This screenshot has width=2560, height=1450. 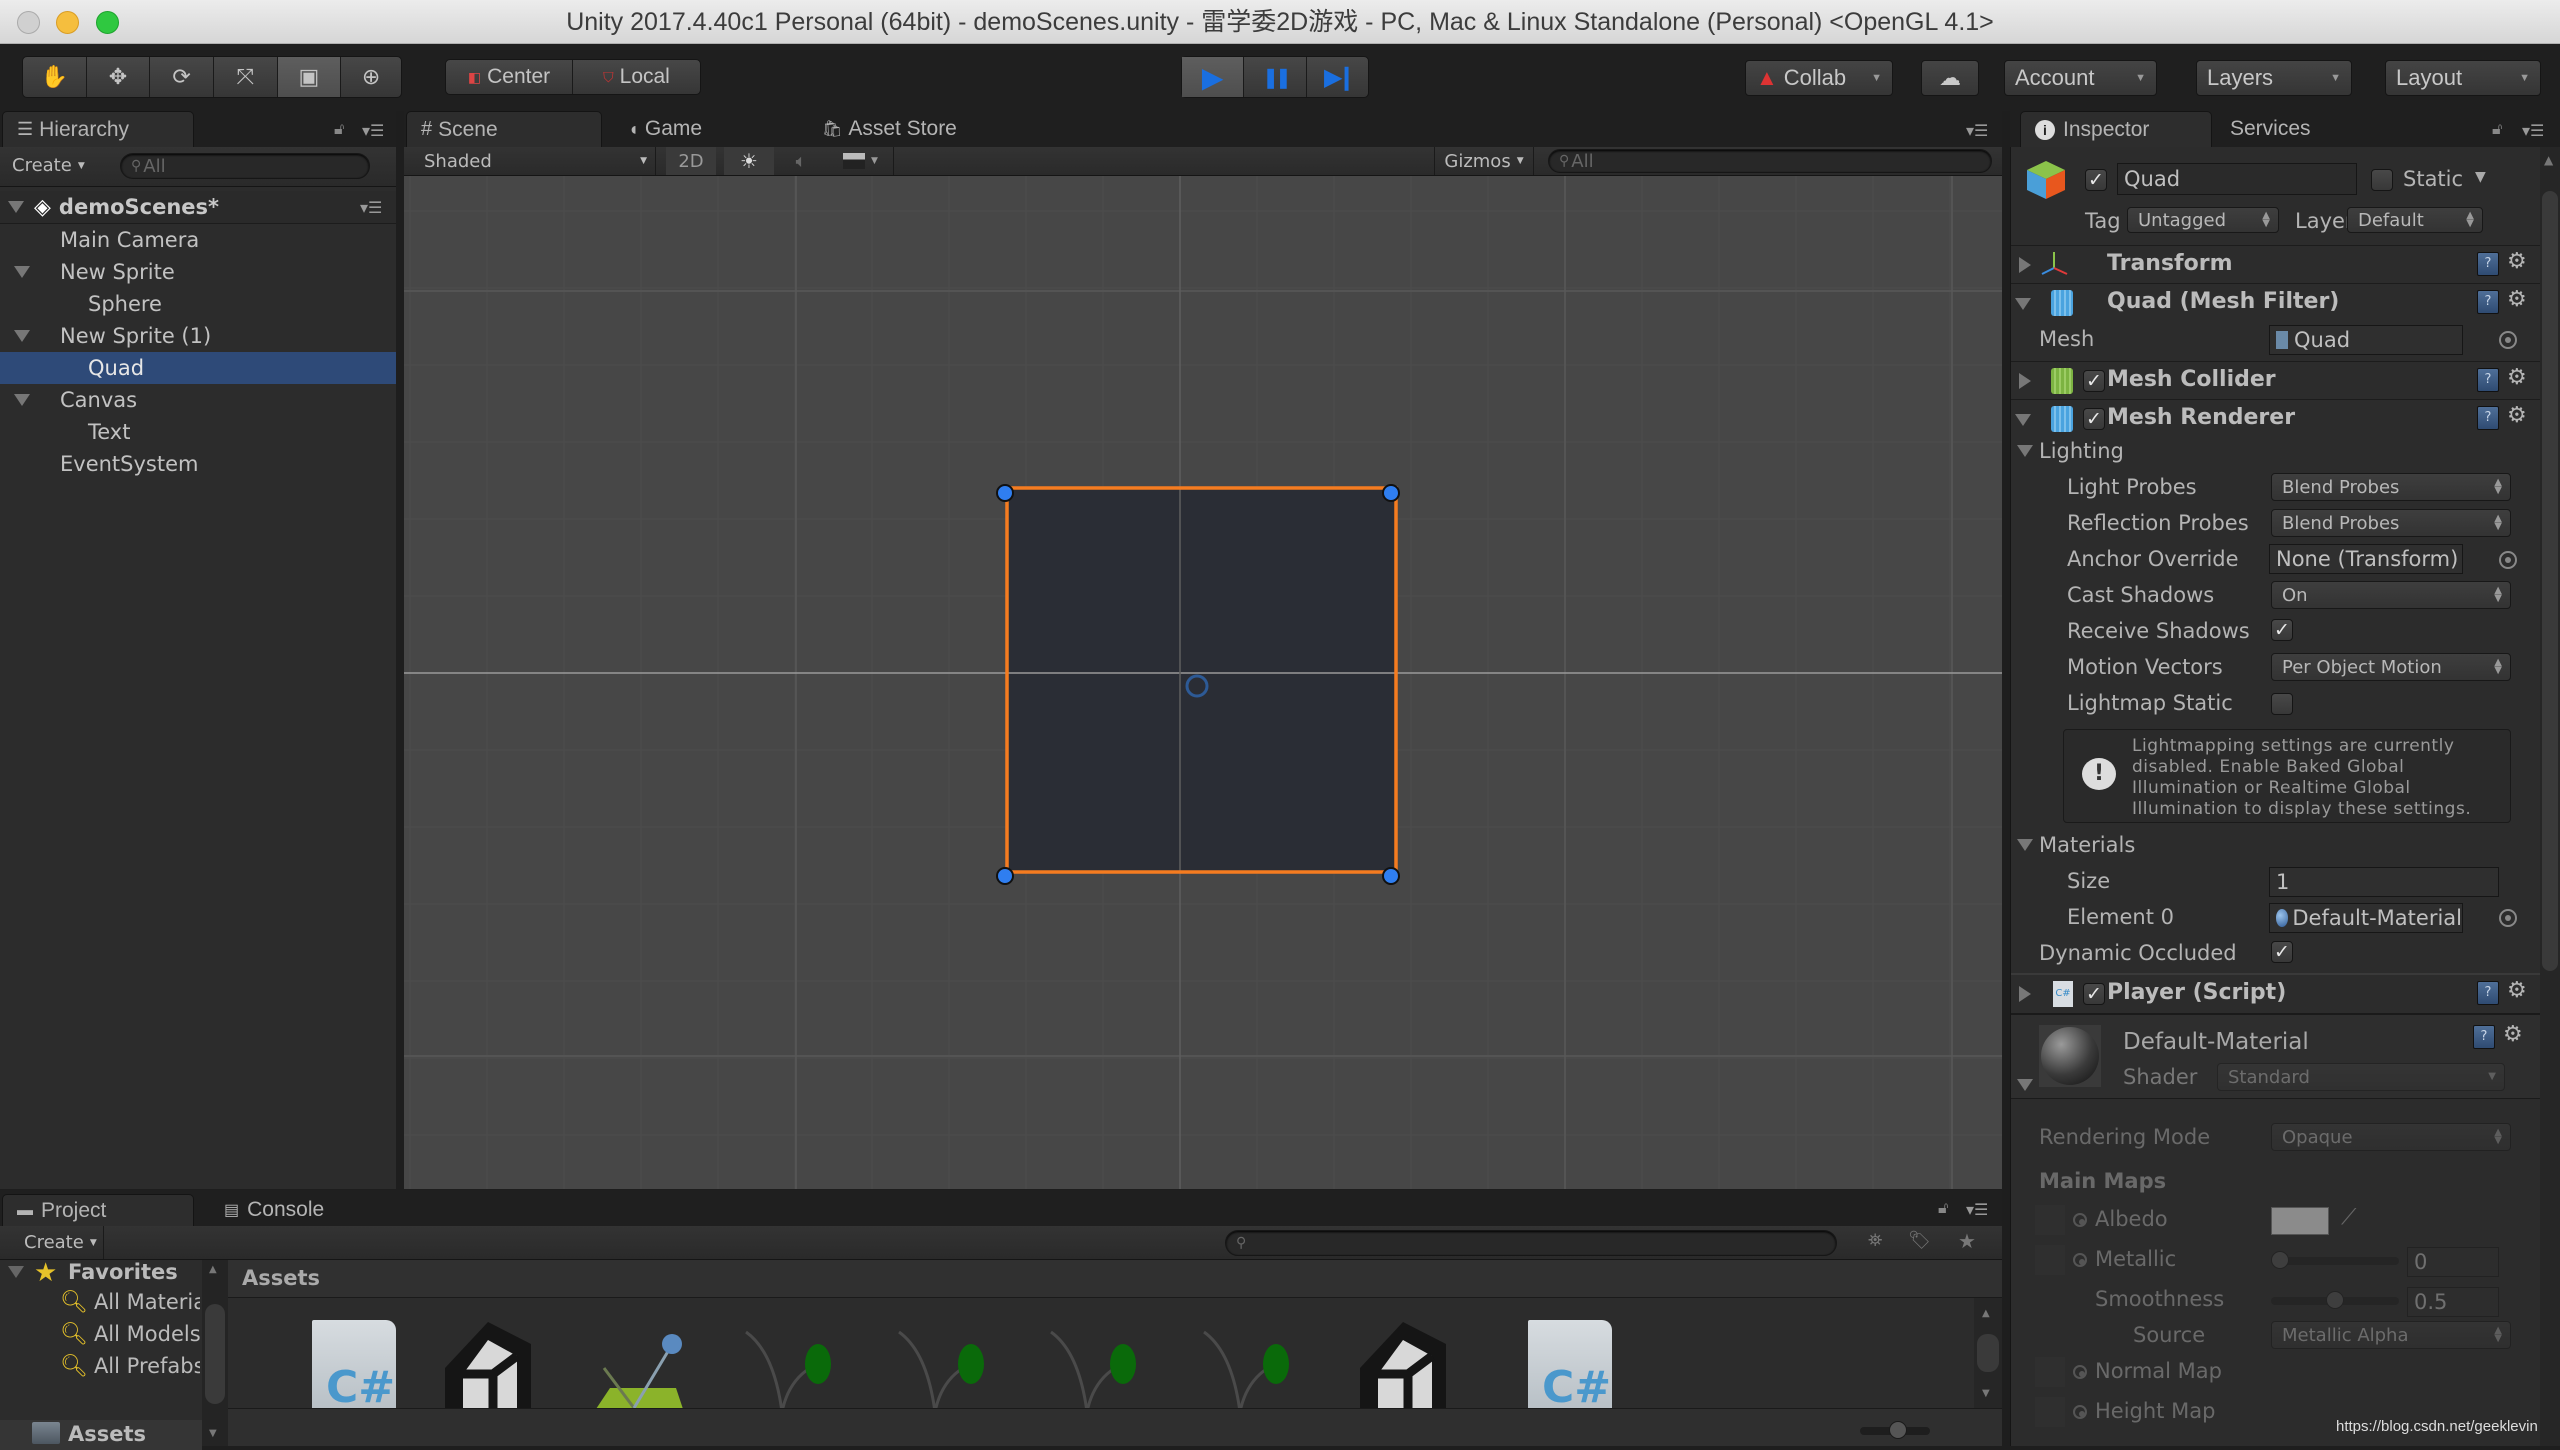 I want to click on asset-item-physics-material-2d, so click(x=639, y=1360).